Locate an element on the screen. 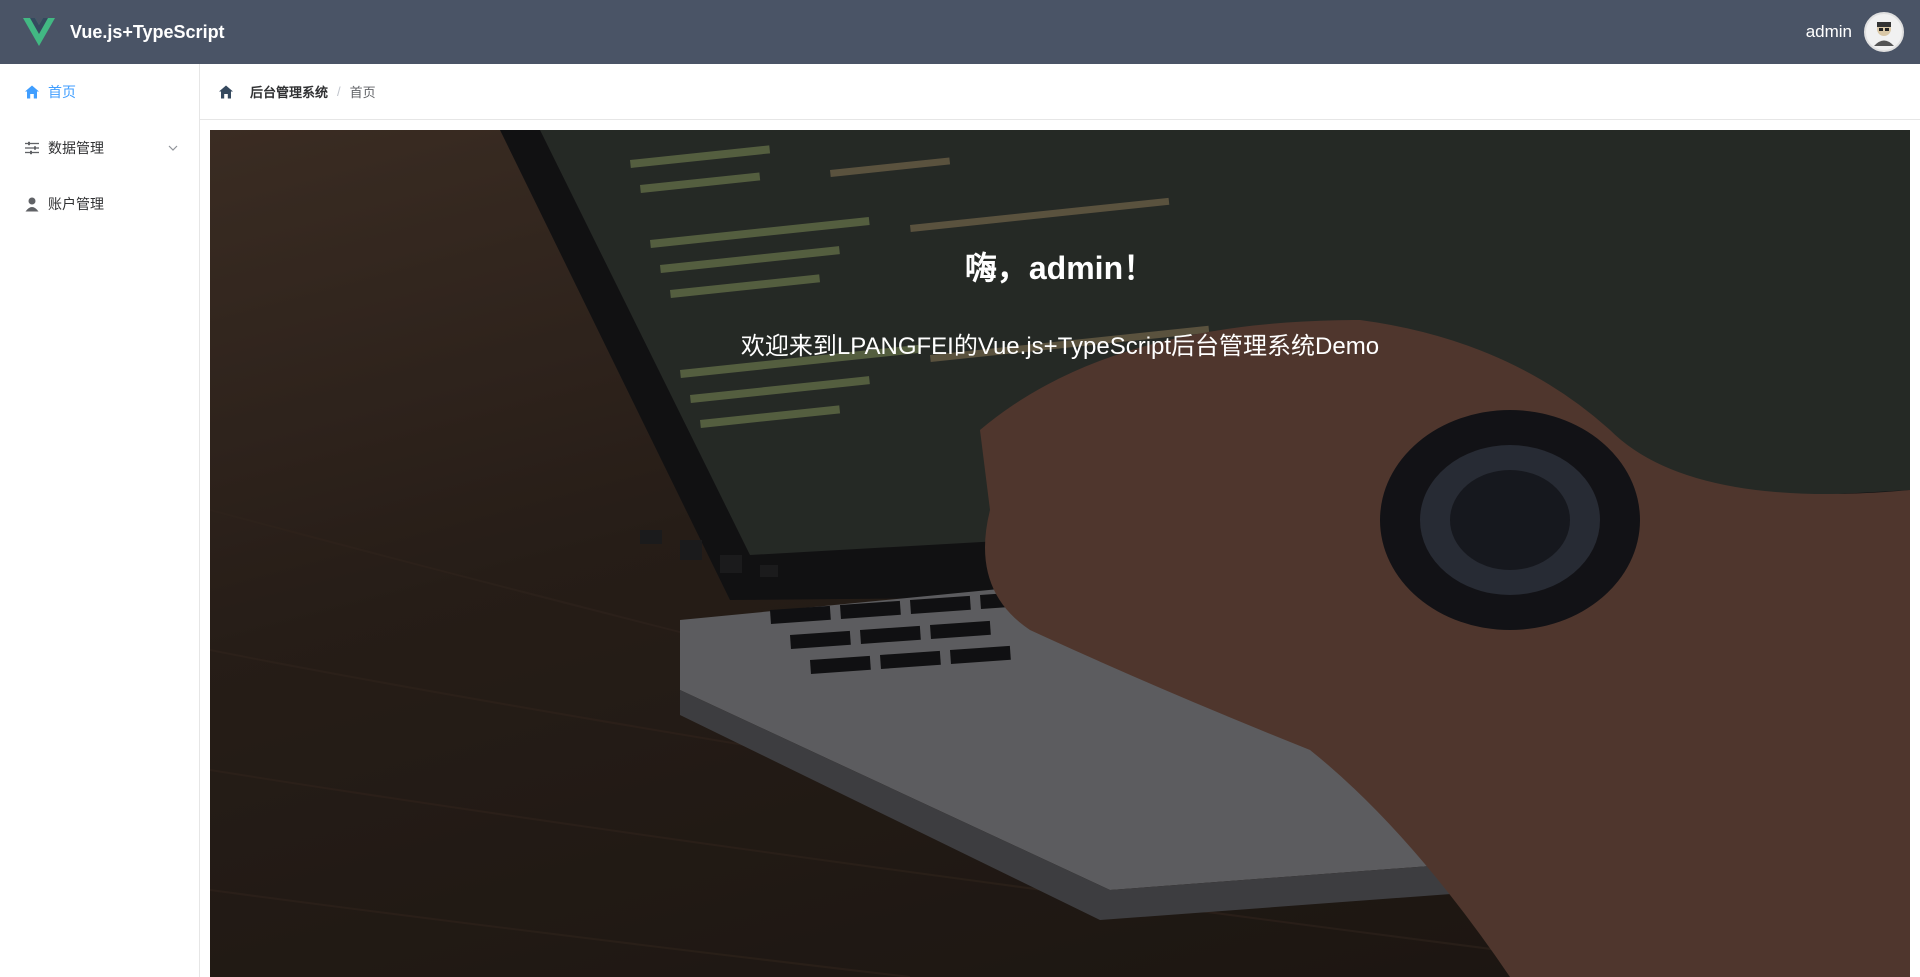 The height and width of the screenshot is (977, 1920). sidebar: 首页 数据管理 账户管理 is located at coordinates (100, 520).